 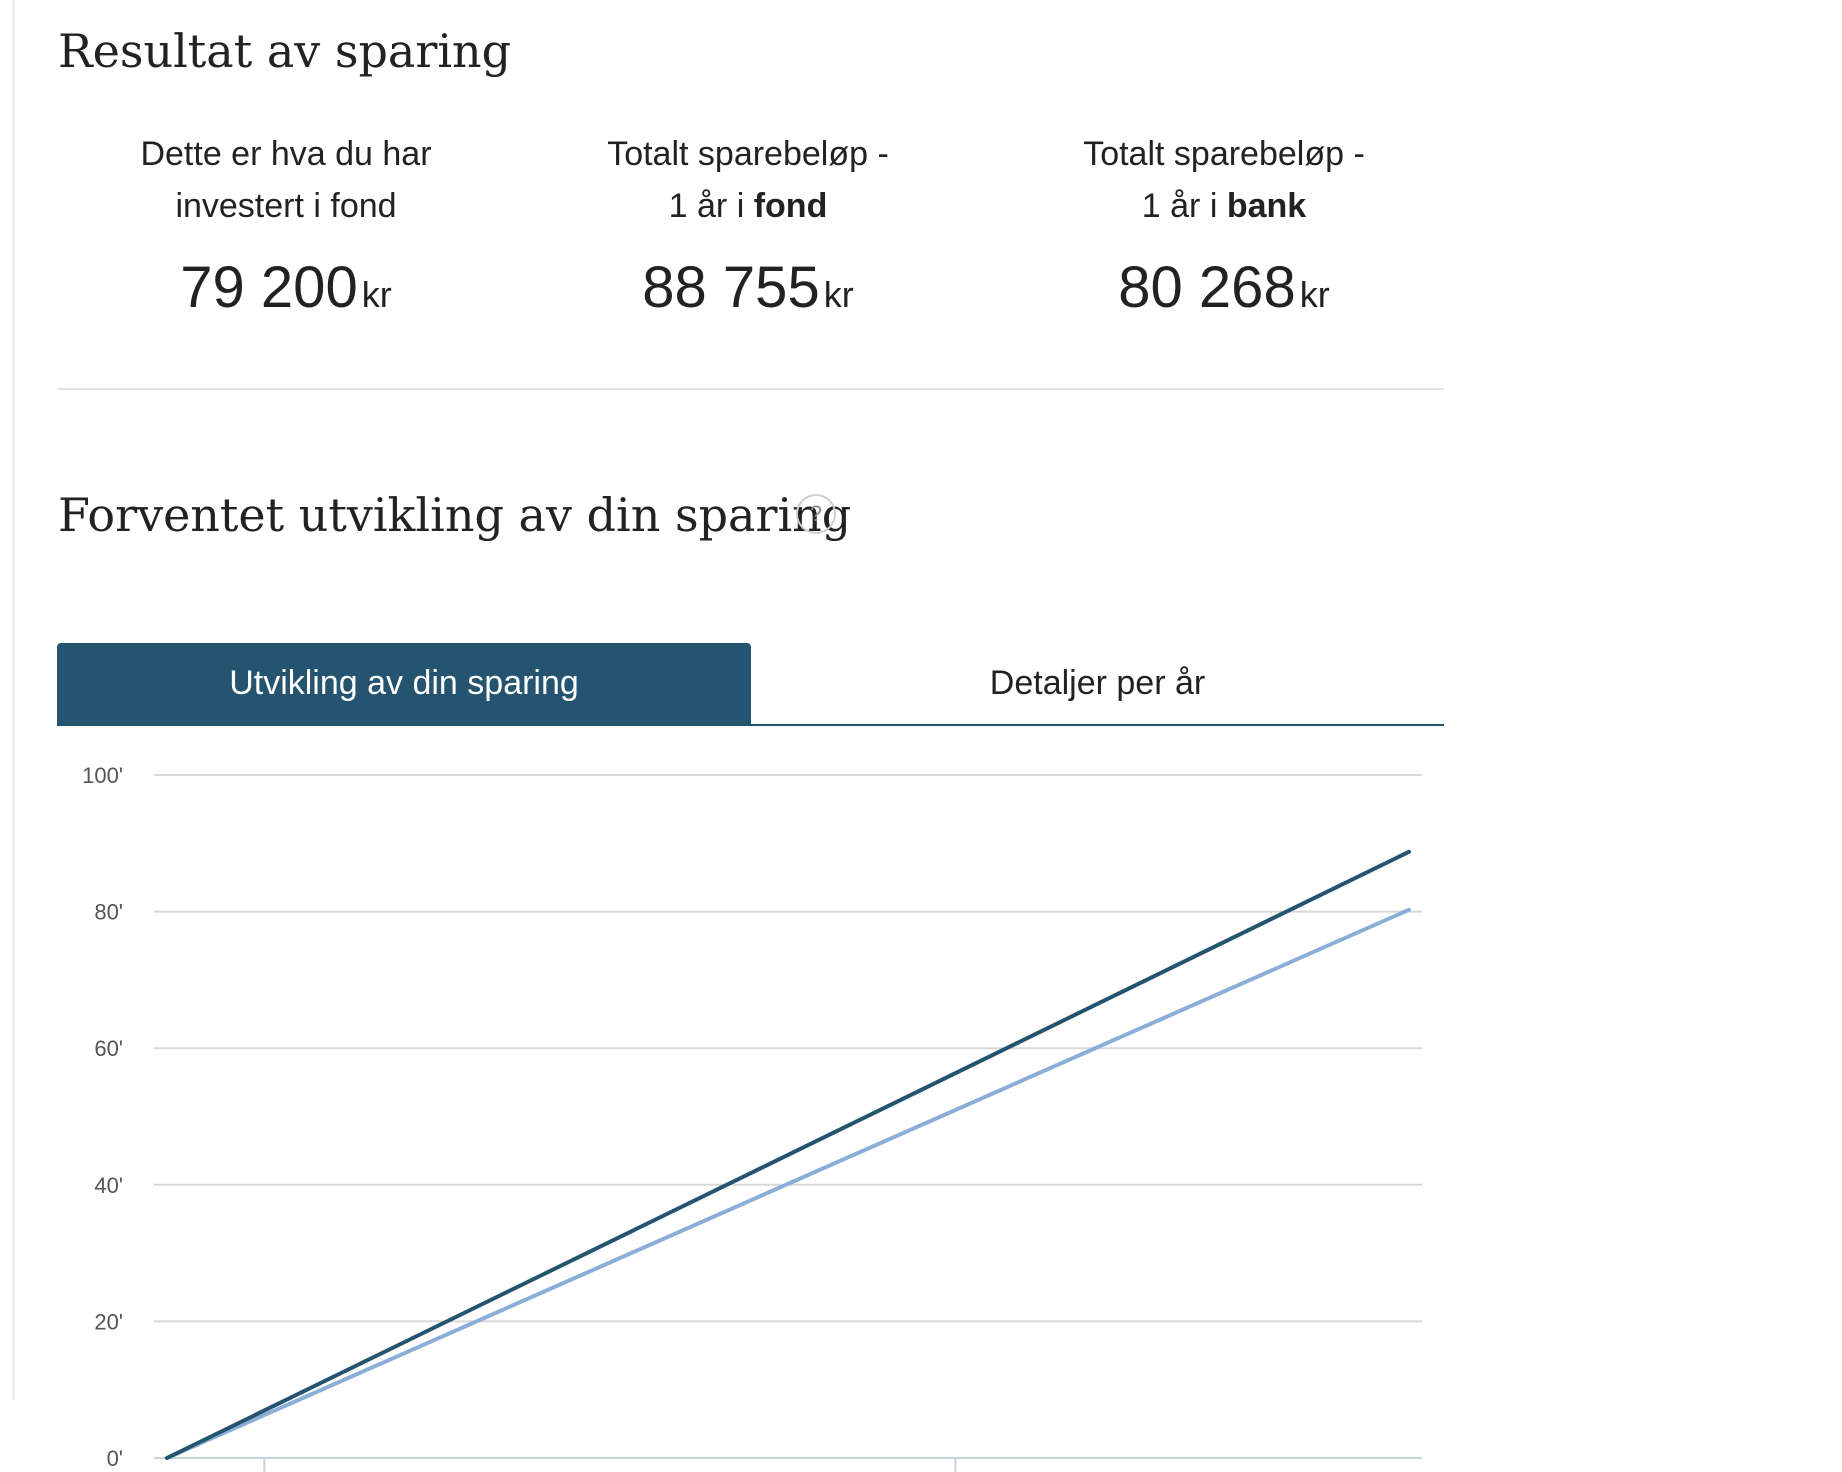 What do you see at coordinates (286, 180) in the screenshot?
I see `stat-label: Dette er hva du har investert i fond` at bounding box center [286, 180].